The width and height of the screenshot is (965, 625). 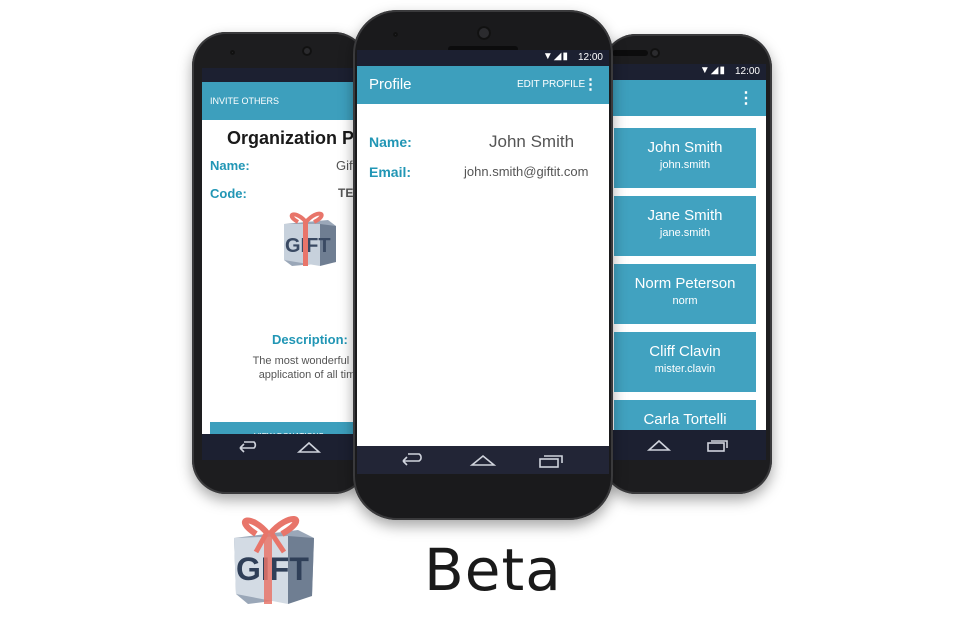 I want to click on user-name: Jane Smith, so click(x=685, y=215).